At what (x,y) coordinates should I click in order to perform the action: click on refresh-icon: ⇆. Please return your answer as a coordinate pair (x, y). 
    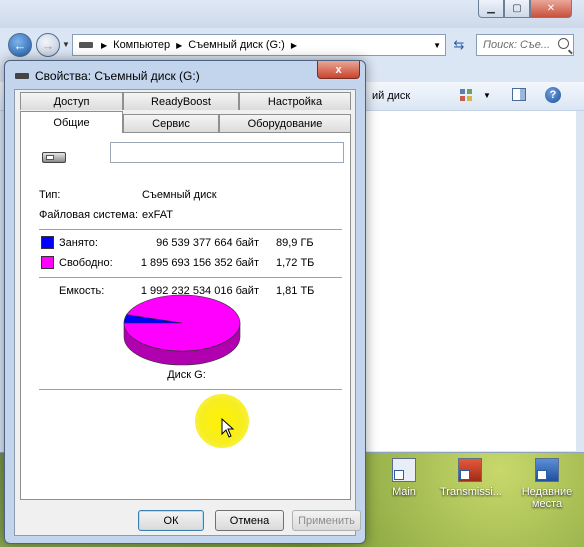
    Looking at the image, I should click on (459, 45).